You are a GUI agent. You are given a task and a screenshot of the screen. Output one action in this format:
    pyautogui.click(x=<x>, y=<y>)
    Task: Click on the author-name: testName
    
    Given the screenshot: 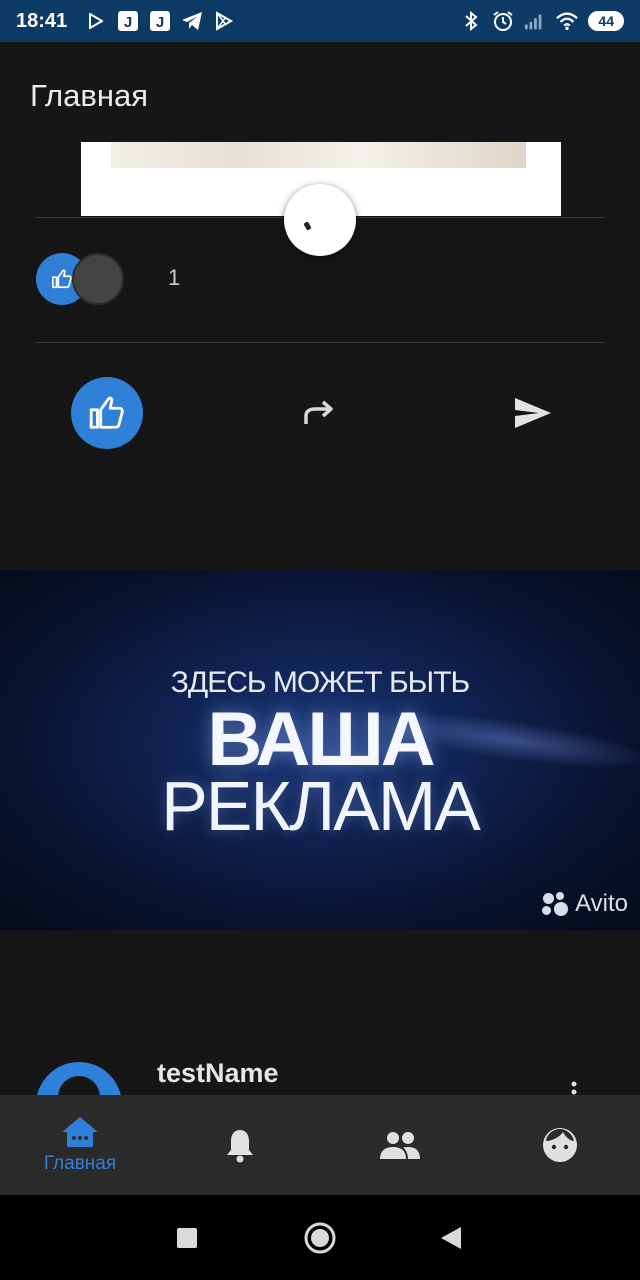 What is the action you would take?
    pyautogui.click(x=218, y=1073)
    